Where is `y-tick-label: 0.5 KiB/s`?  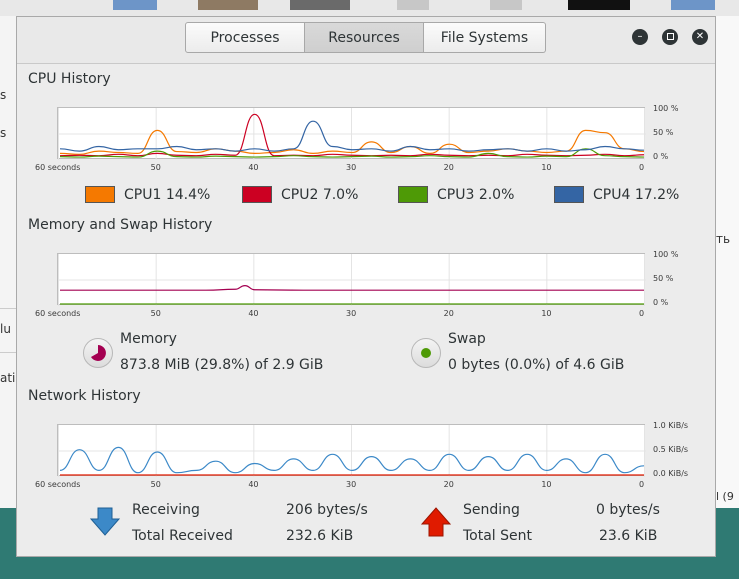
y-tick-label: 0.5 KiB/s is located at coordinates (671, 449).